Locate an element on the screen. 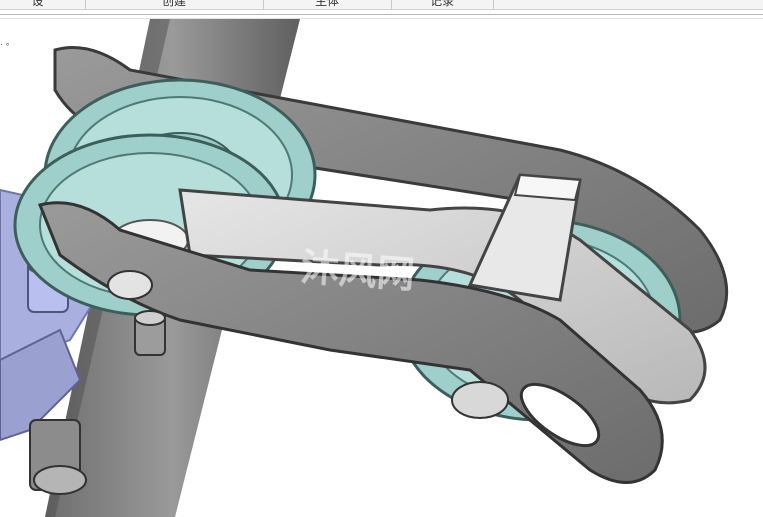 The height and width of the screenshot is (517, 763). mount-bolt is located at coordinates (58, 457).